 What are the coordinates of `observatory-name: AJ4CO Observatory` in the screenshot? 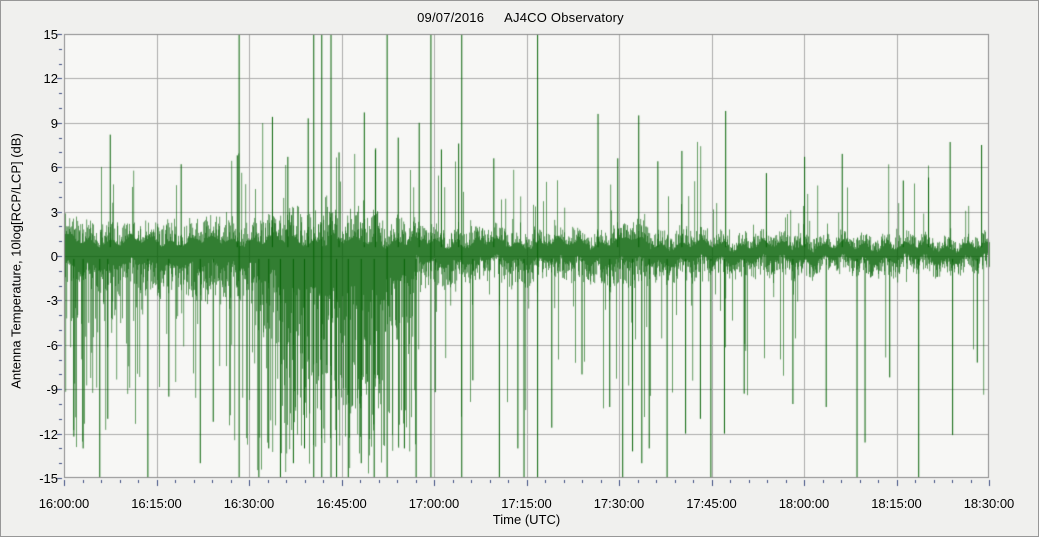 It's located at (564, 17).